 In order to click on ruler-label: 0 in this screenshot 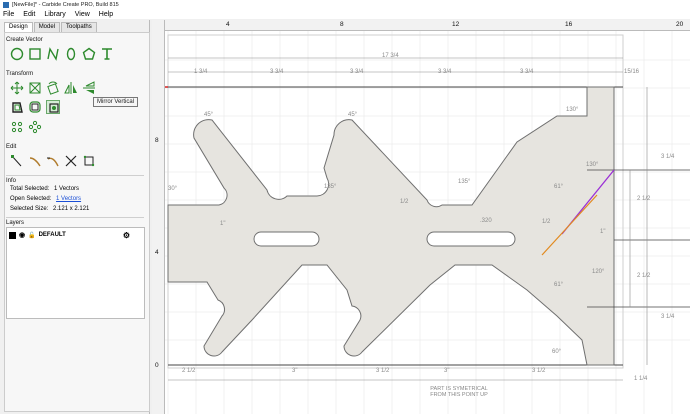, I will do `click(157, 365)`.